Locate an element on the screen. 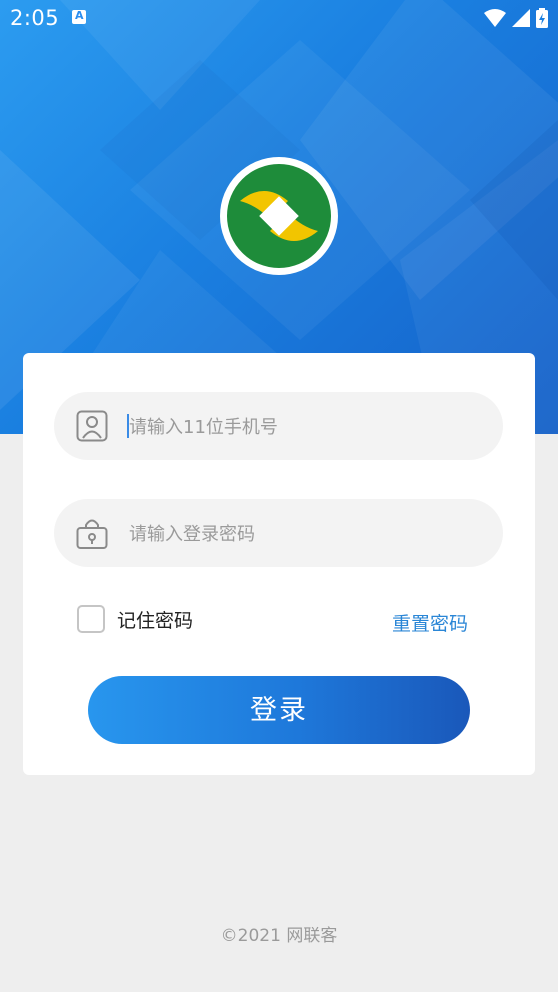 The height and width of the screenshot is (992, 558). password-field is located at coordinates (278, 533).